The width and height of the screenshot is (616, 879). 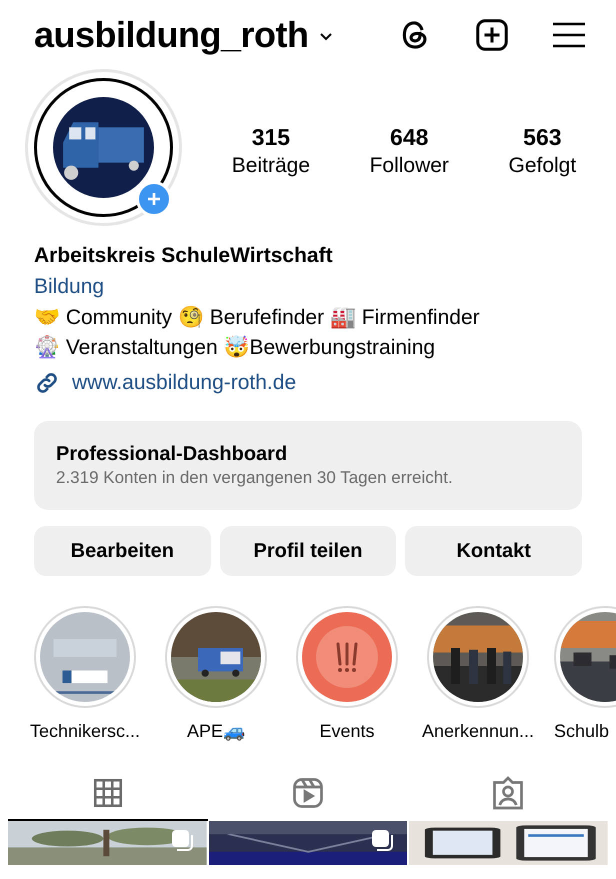 I want to click on profile-button: Kontakt, so click(x=493, y=551).